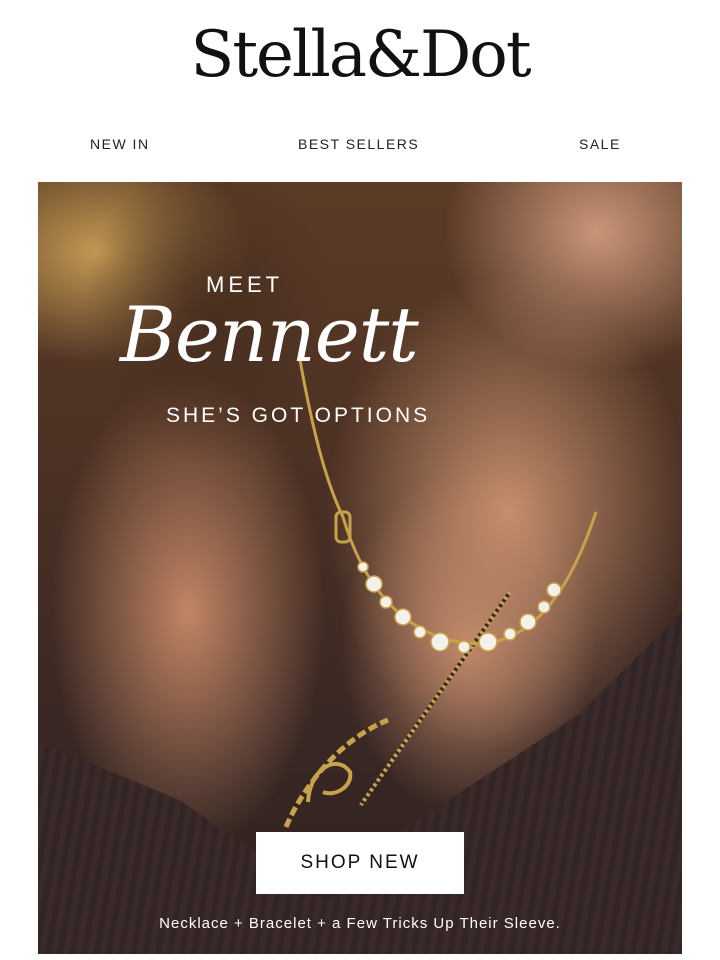  What do you see at coordinates (269, 334) in the screenshot?
I see `hero-title: Bennett` at bounding box center [269, 334].